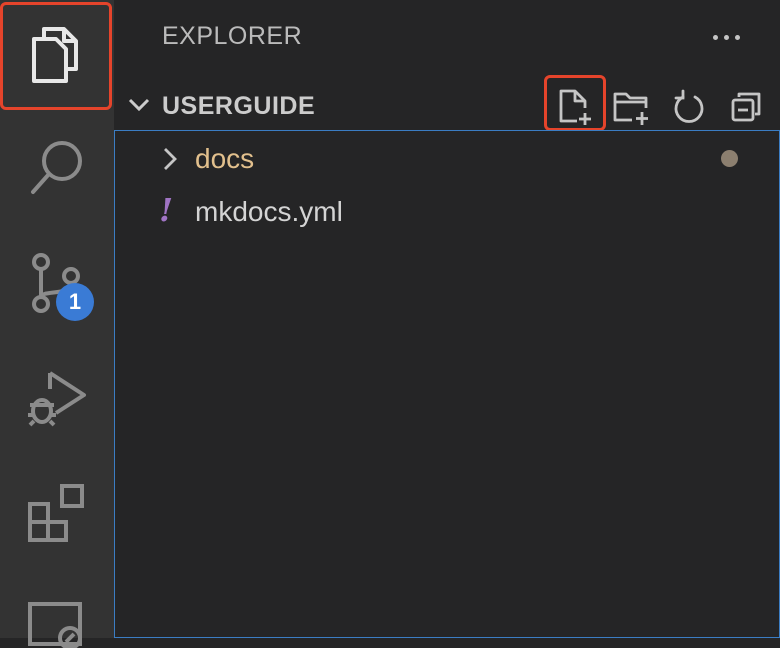 The image size is (780, 648). I want to click on section-header-userguide: USERGUIDE, so click(447, 103).